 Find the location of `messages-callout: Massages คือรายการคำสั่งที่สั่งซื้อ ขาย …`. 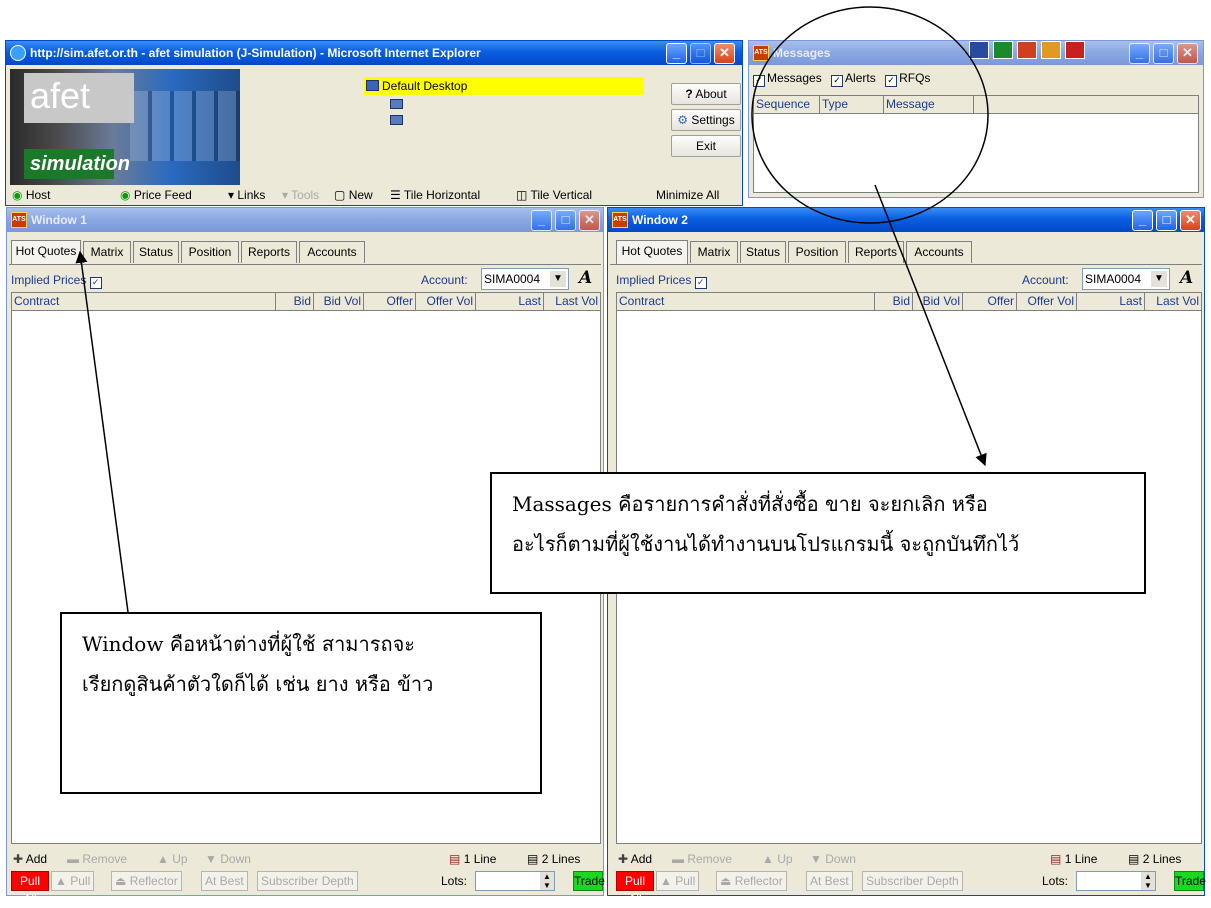

messages-callout: Massages คือรายการคำสั่งที่สั่งซื้อ ขาย … is located at coordinates (818, 533).